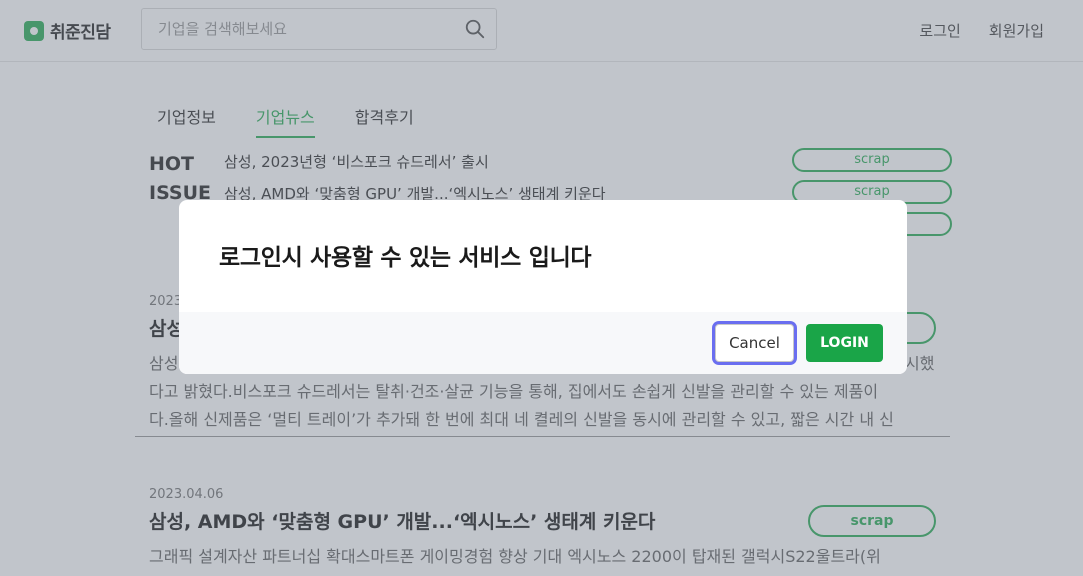 The height and width of the screenshot is (576, 1083). What do you see at coordinates (844, 343) in the screenshot?
I see `login-button: LOGIN` at bounding box center [844, 343].